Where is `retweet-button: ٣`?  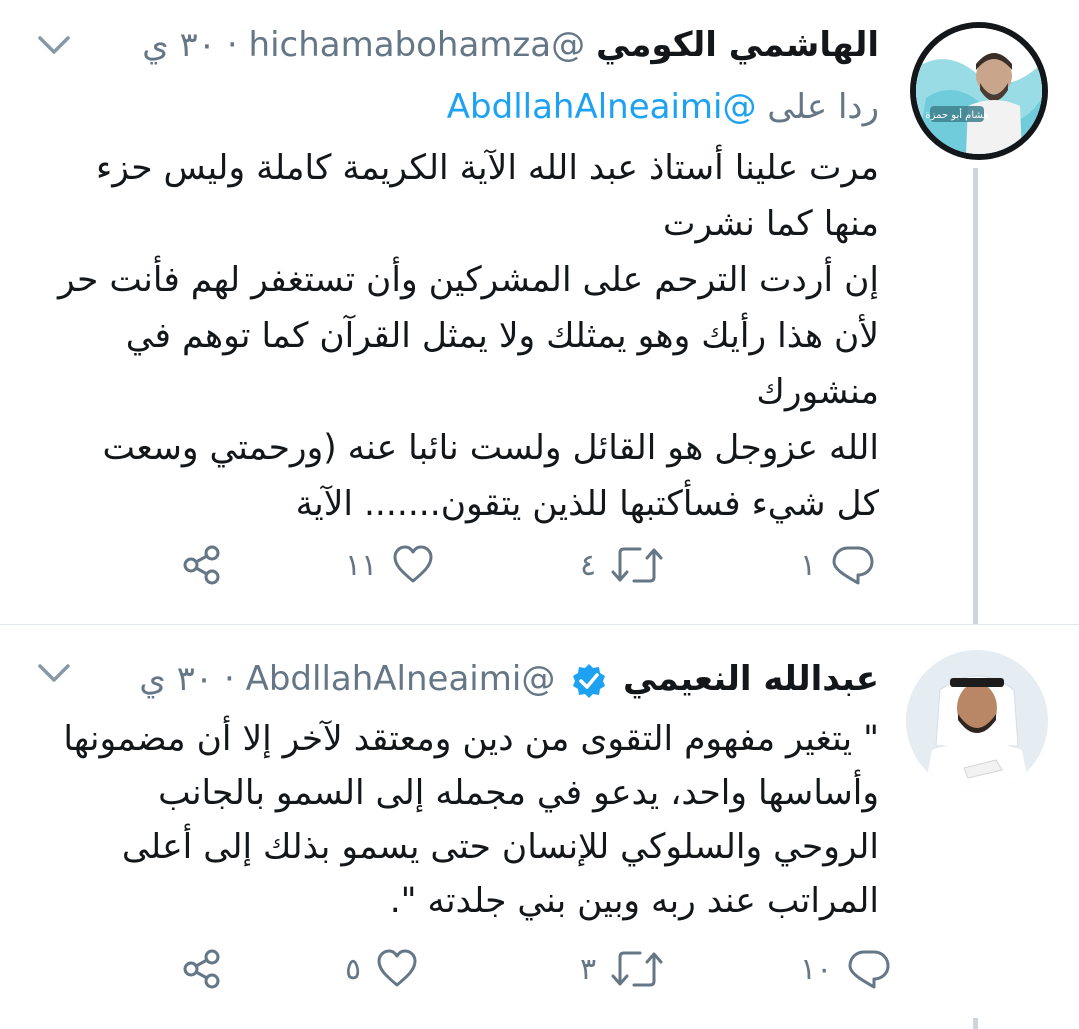
retweet-button: ٣ is located at coordinates (622, 969).